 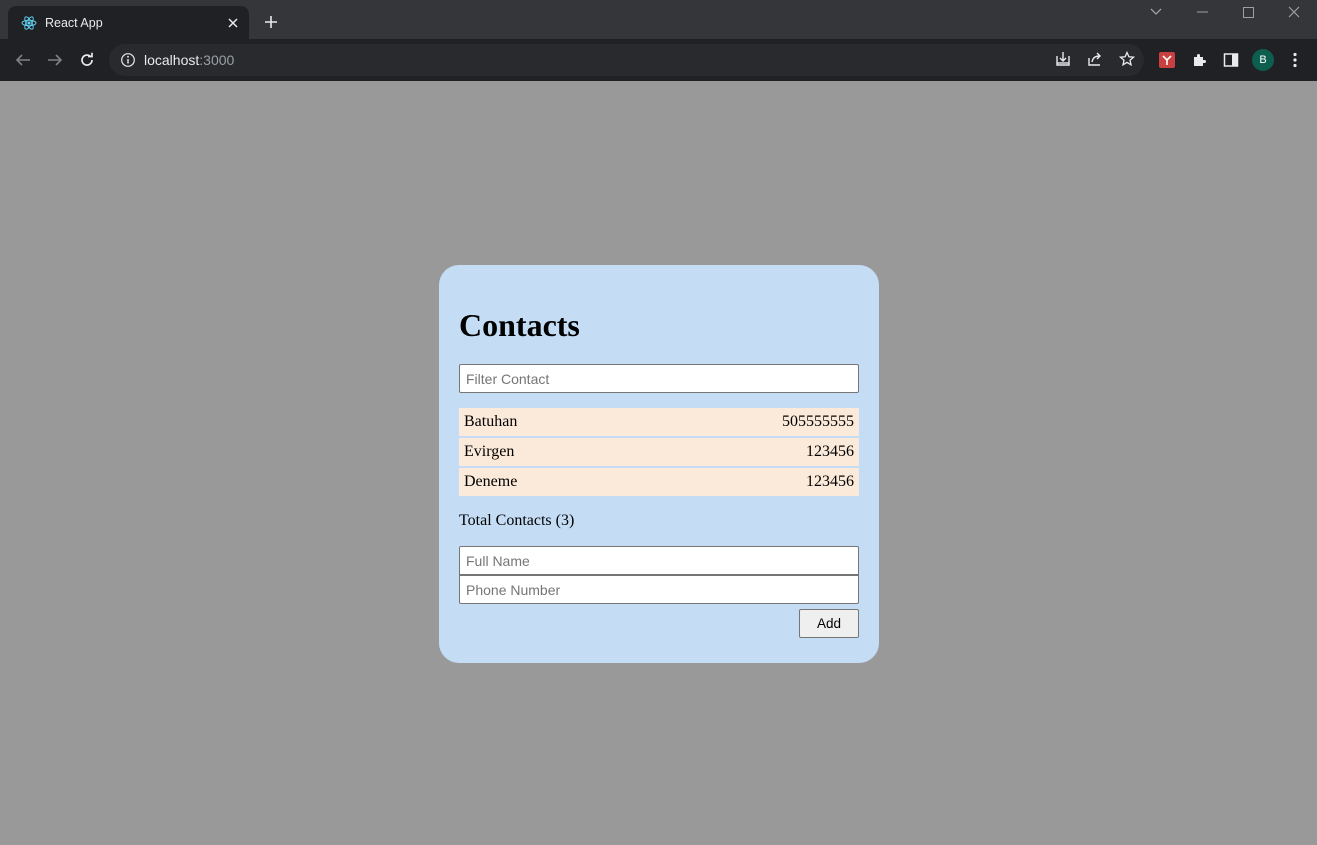 What do you see at coordinates (659, 589) in the screenshot?
I see `phone-number-input` at bounding box center [659, 589].